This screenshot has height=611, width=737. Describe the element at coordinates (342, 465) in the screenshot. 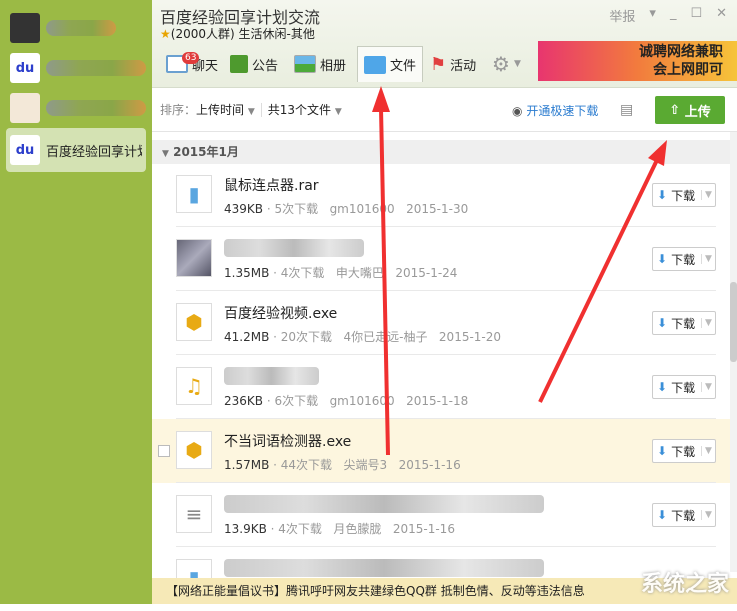

I see `file-meta: 1.57MB · 44次下载 尖端号3 2015-1-16` at that location.